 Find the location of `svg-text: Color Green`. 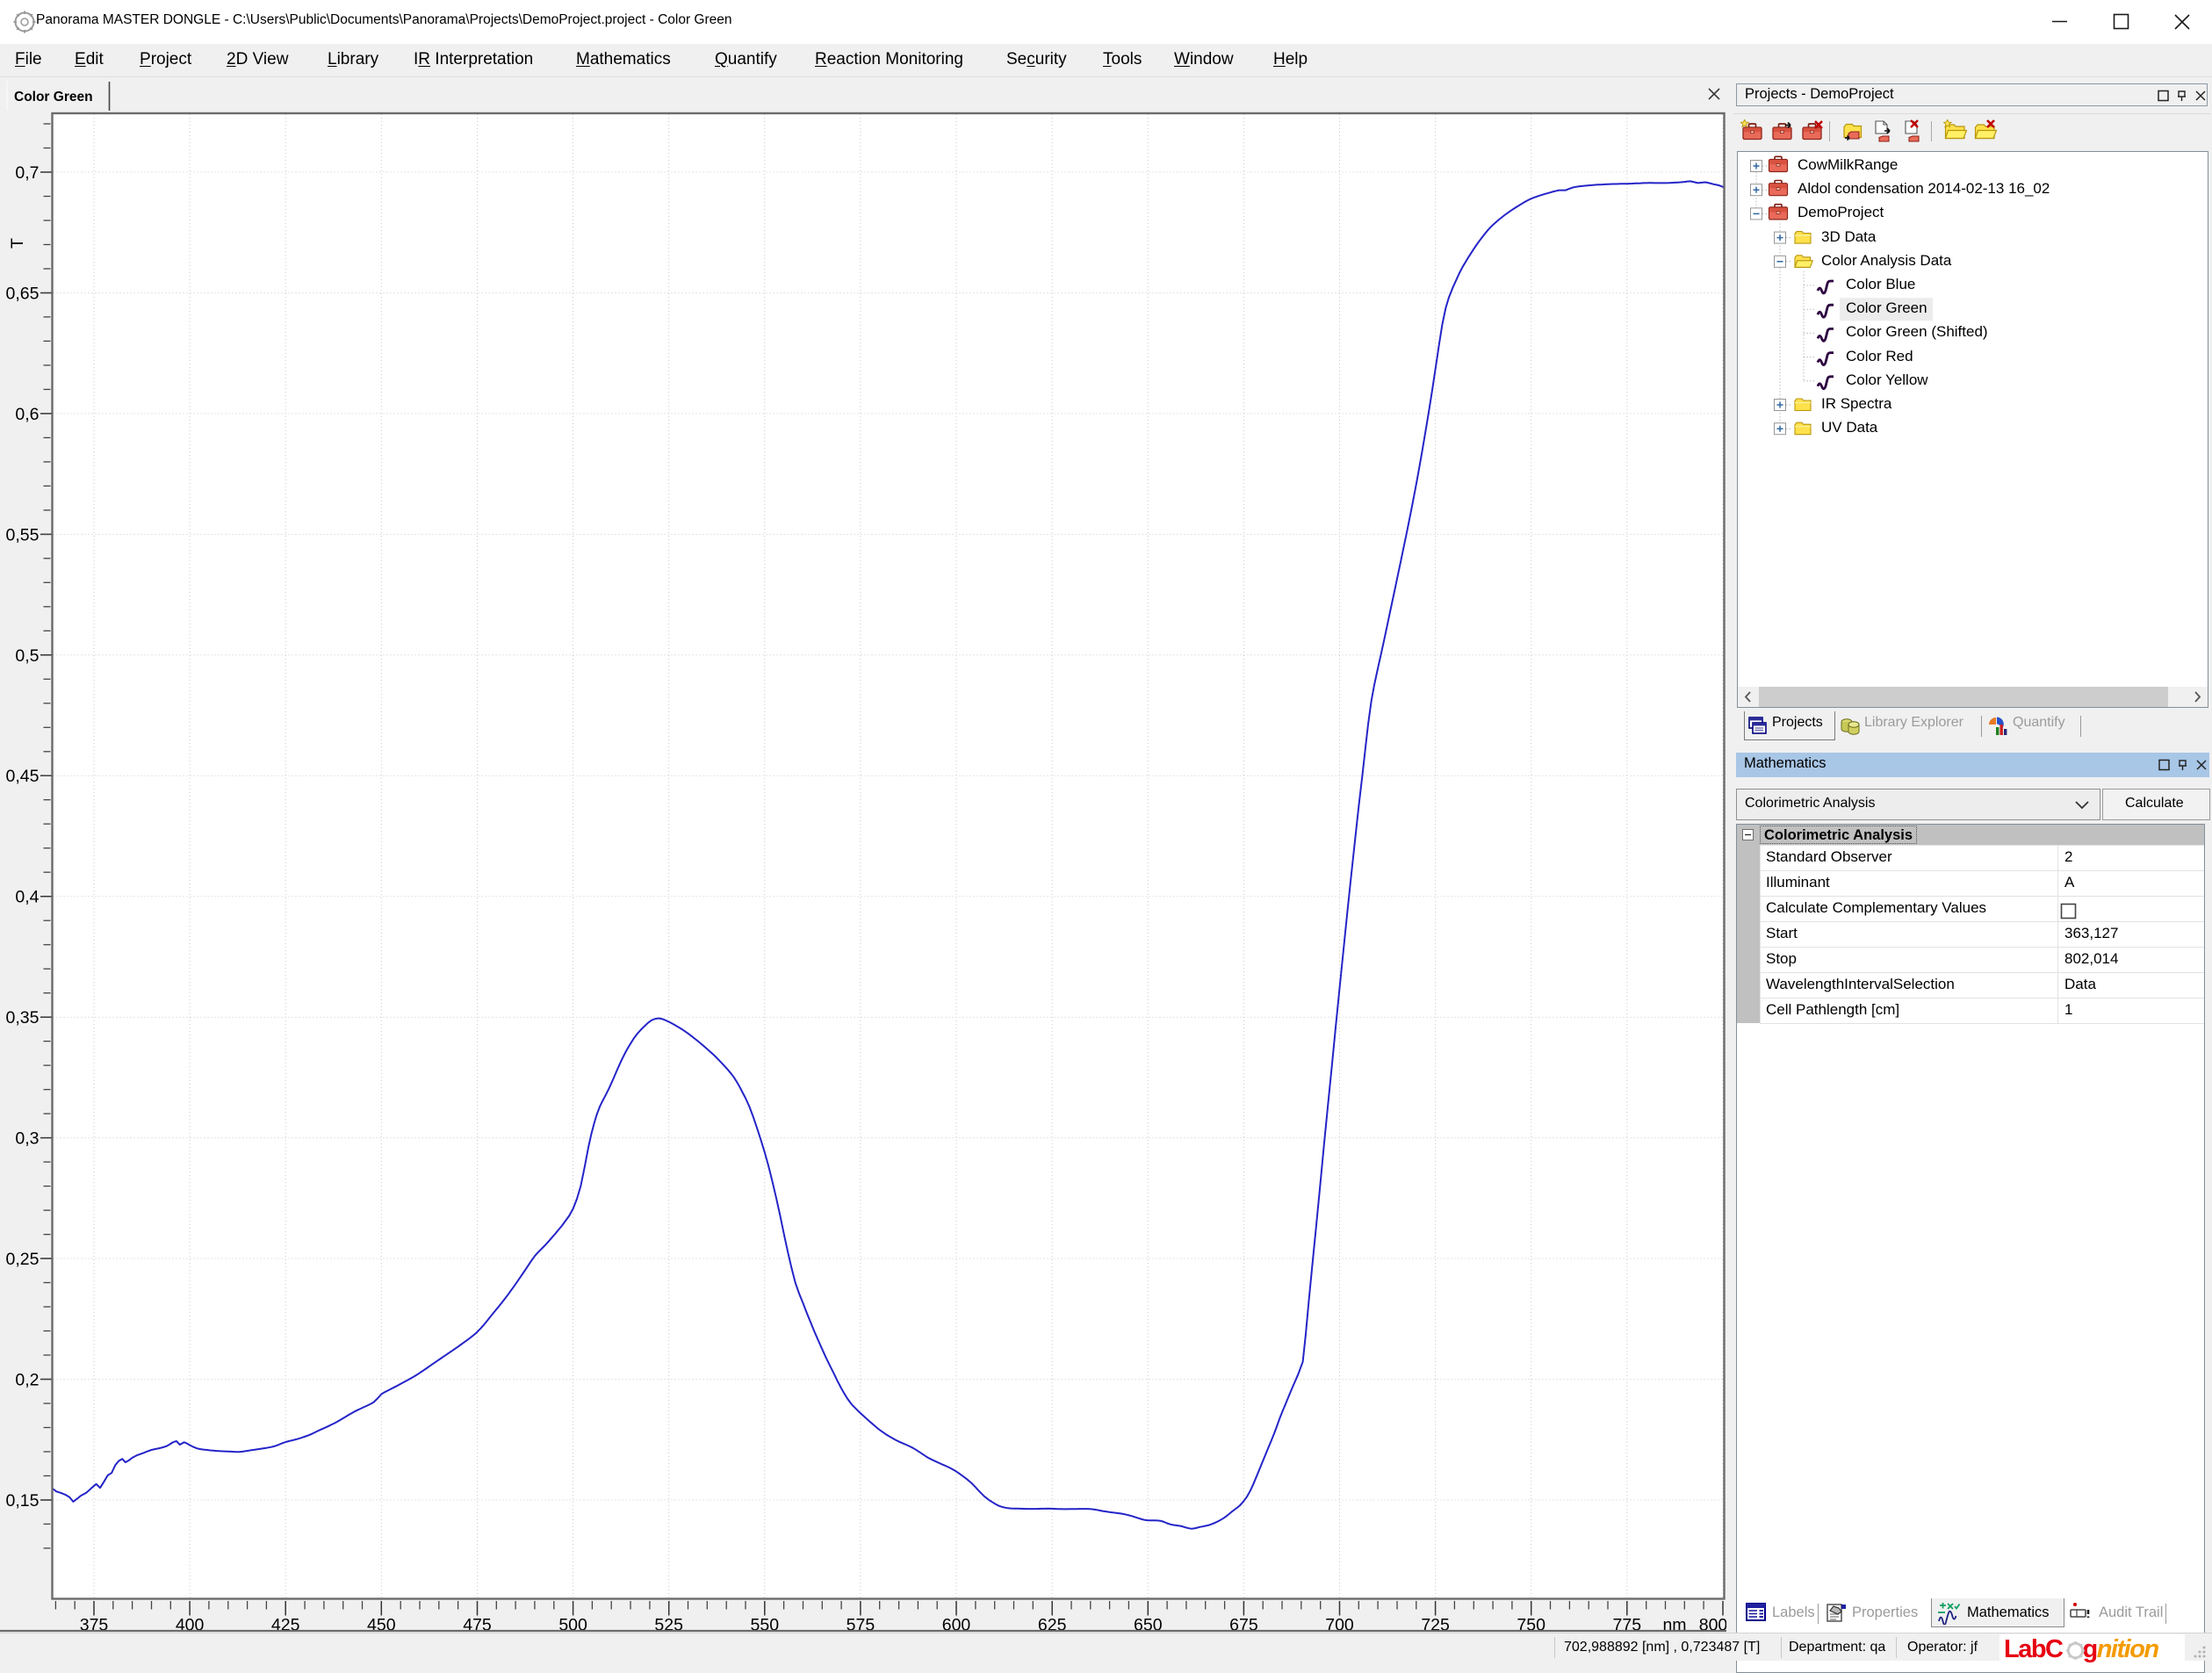

svg-text: Color Green is located at coordinates (53, 97).